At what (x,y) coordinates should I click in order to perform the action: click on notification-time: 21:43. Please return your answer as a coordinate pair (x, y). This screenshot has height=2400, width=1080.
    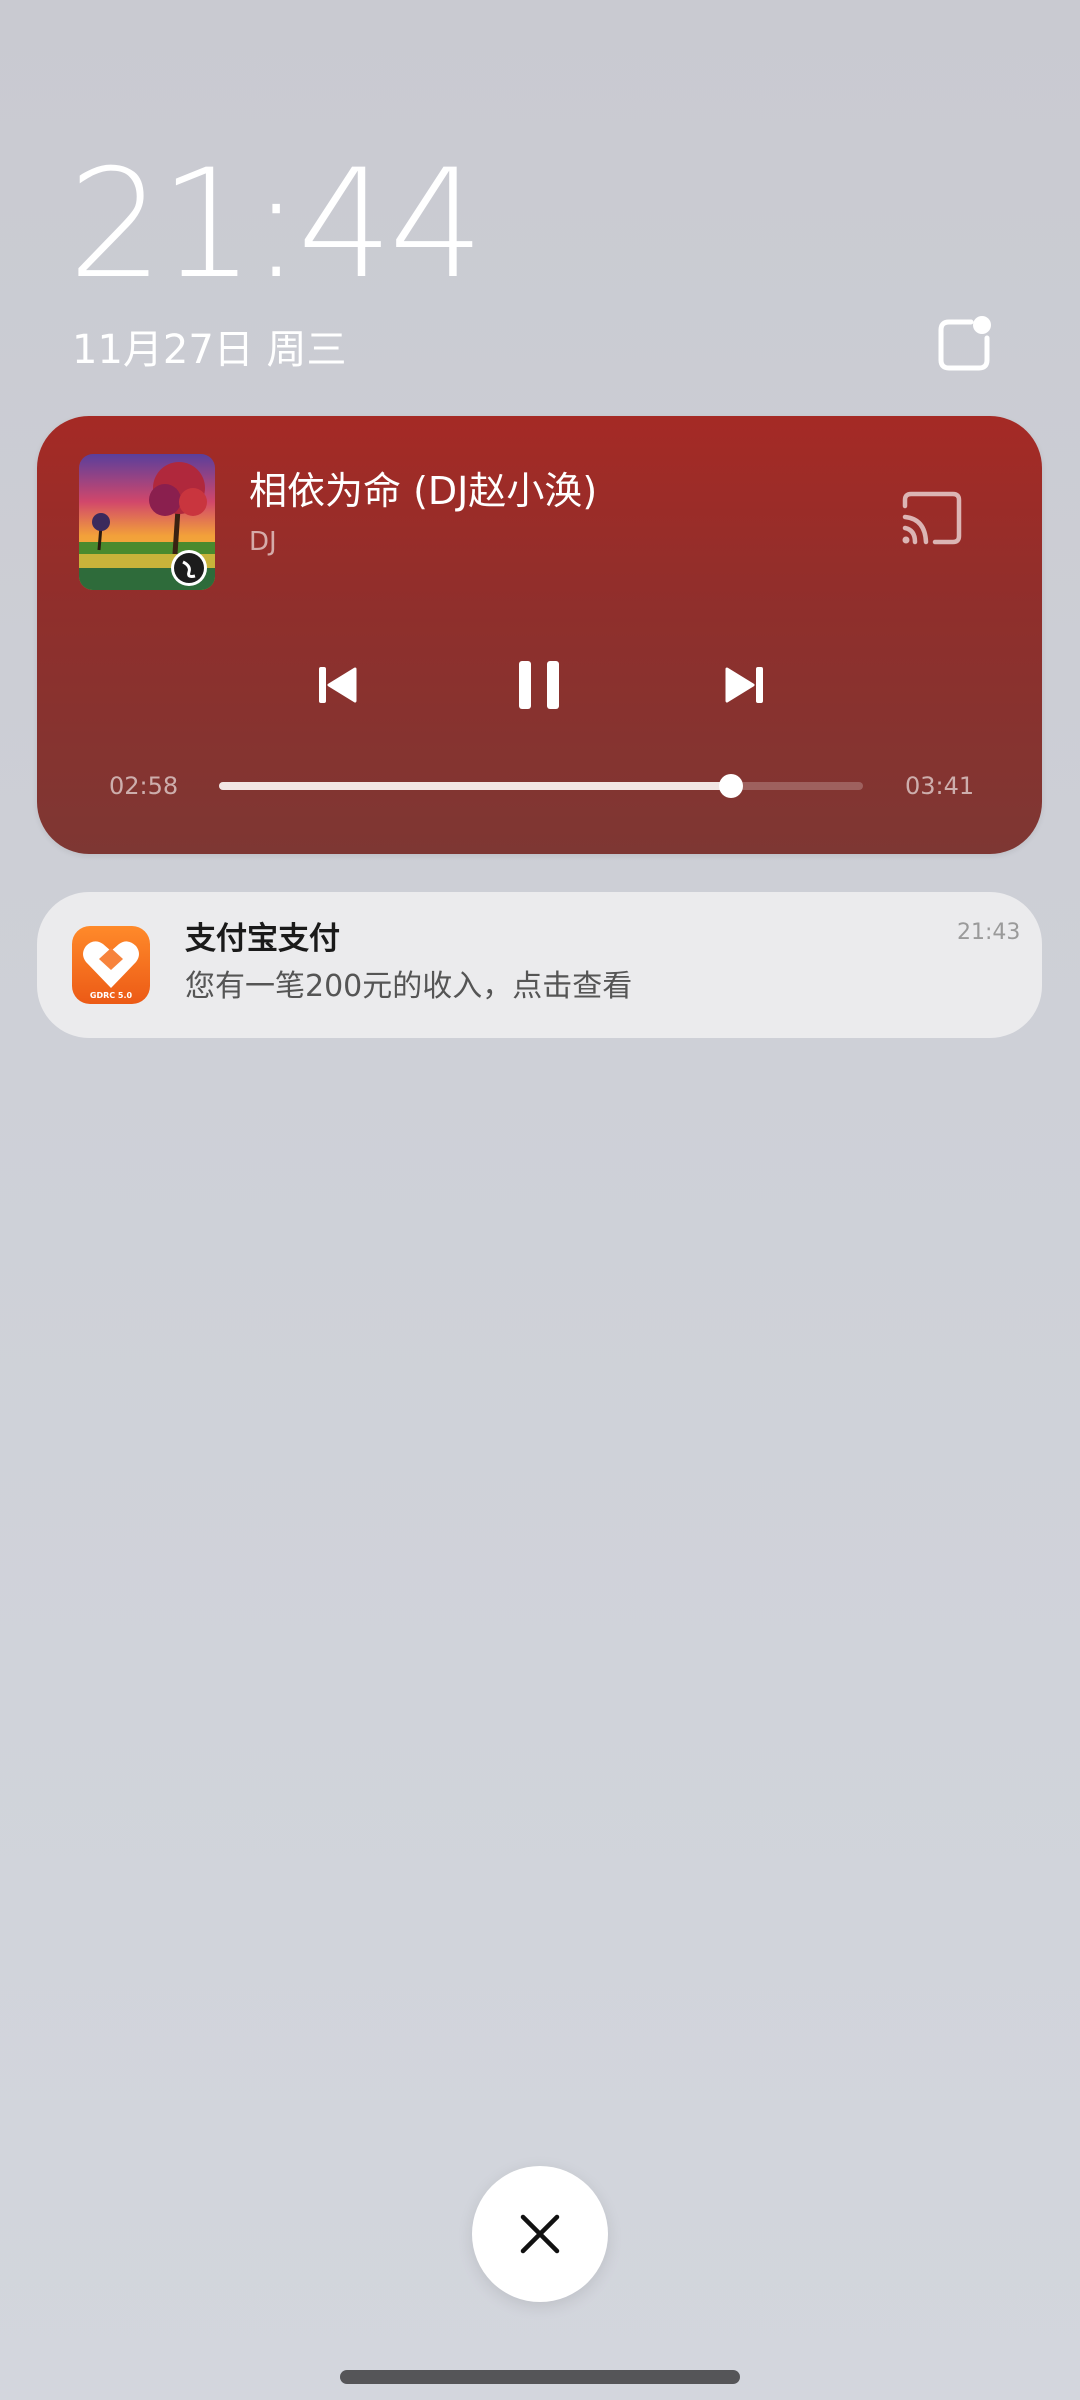
    Looking at the image, I should click on (989, 932).